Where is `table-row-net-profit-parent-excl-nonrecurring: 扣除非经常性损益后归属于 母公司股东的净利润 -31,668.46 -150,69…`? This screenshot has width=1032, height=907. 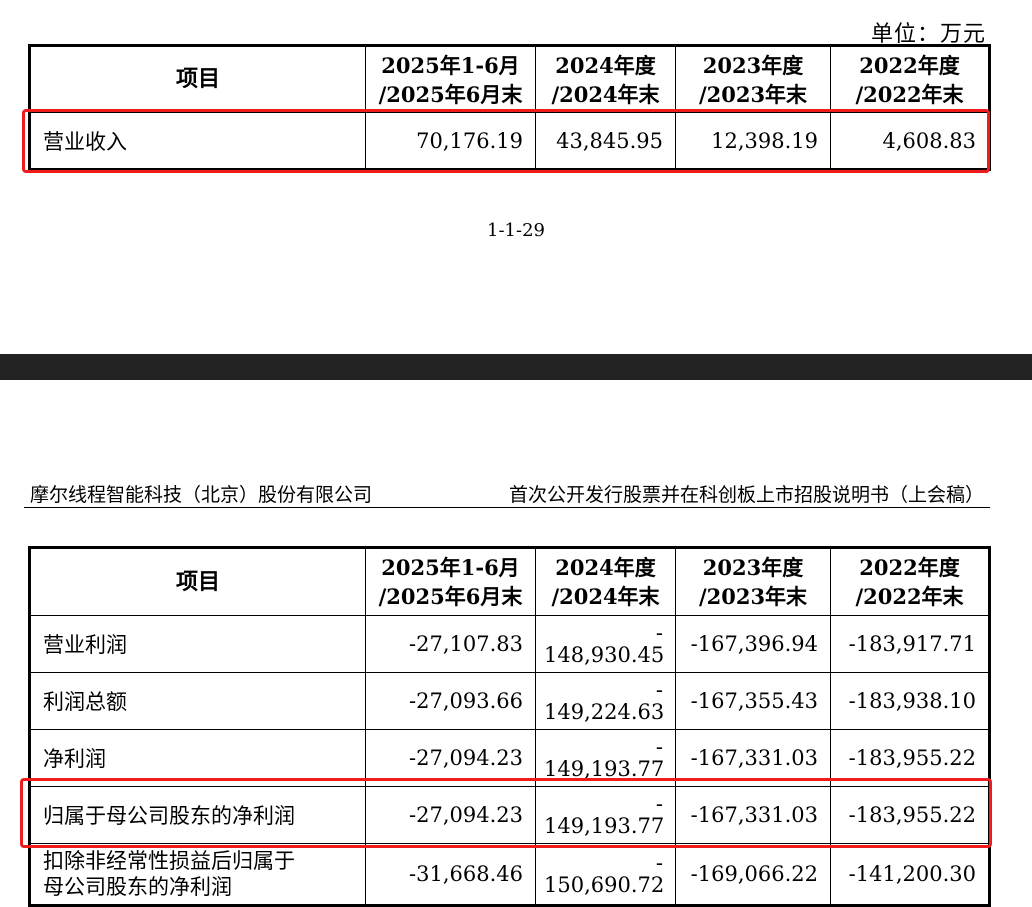 table-row-net-profit-parent-excl-nonrecurring: 扣除非经常性损益后归属于 母公司股东的净利润 -31,668.46 -150,69… is located at coordinates (509, 874).